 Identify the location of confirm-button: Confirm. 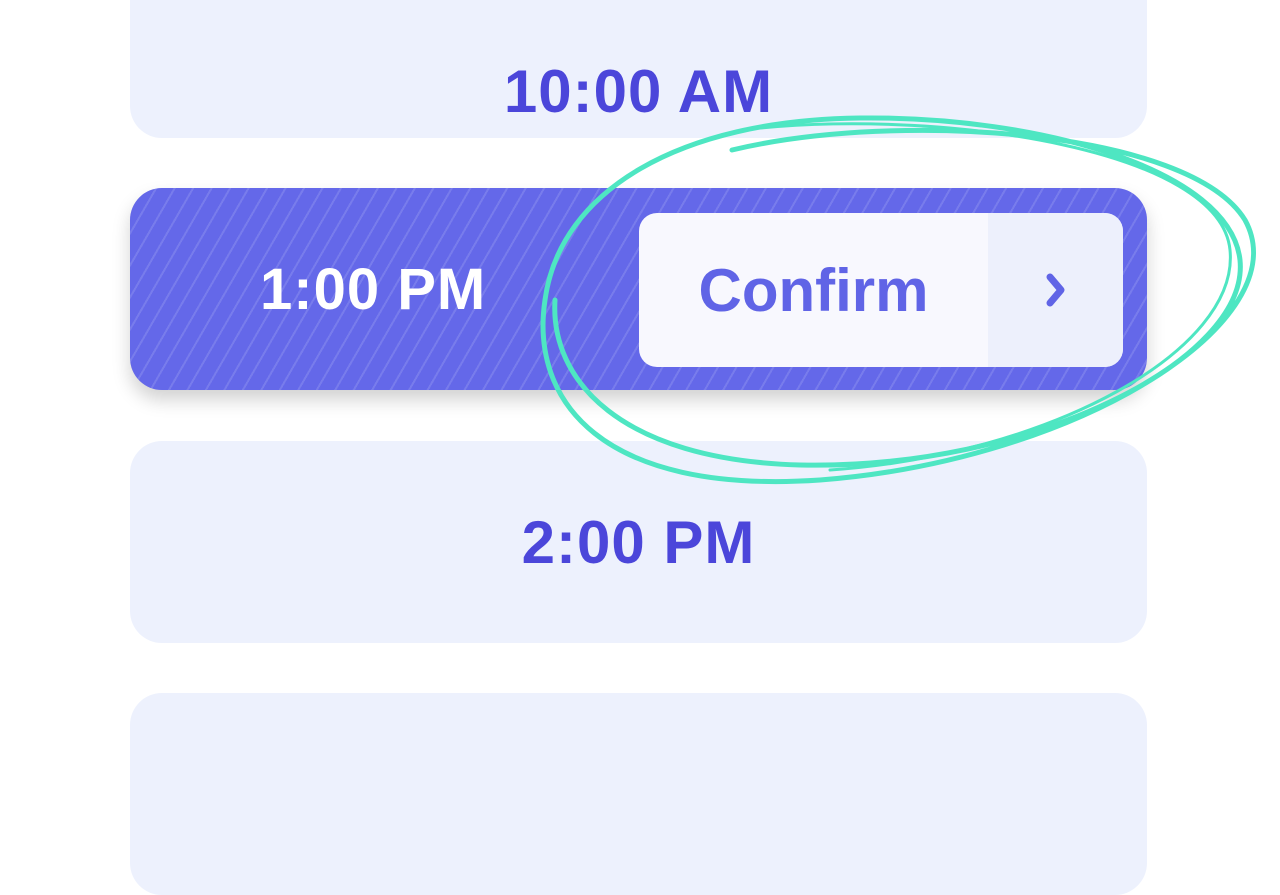
(881, 290).